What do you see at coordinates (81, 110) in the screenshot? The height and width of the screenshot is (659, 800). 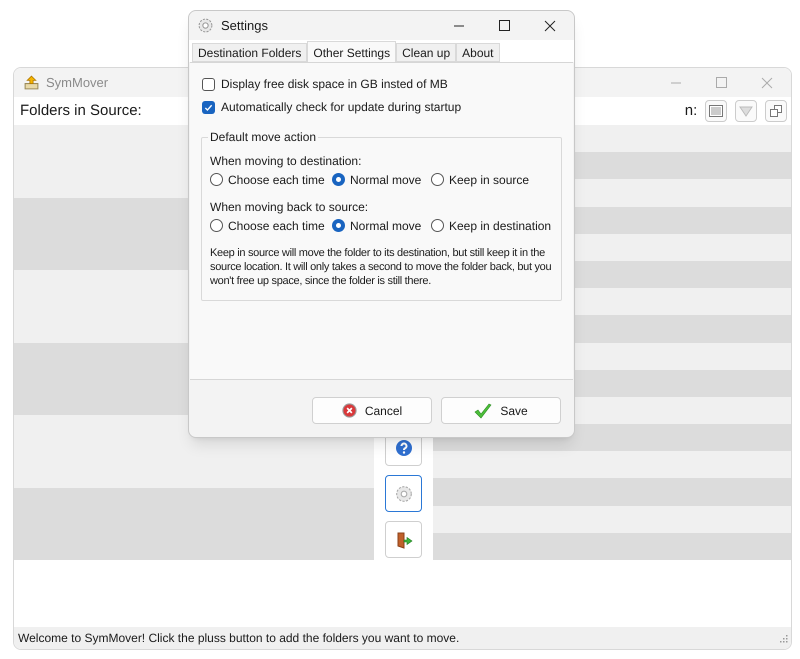 I see `source-header: Folders in Source:` at bounding box center [81, 110].